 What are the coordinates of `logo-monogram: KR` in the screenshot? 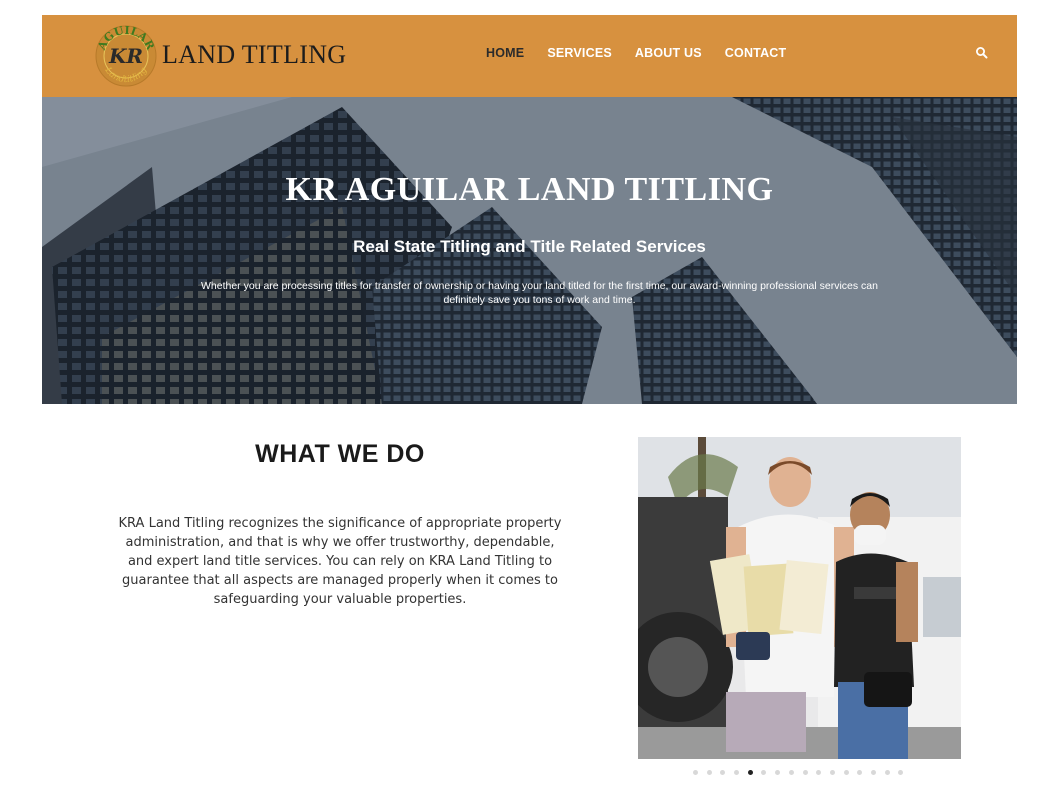 It's located at (125, 56).